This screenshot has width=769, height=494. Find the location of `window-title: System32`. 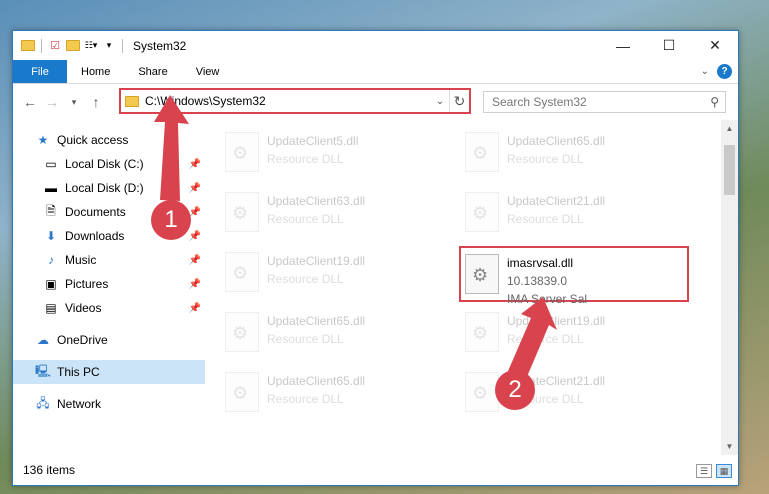

window-title: System32 is located at coordinates (160, 45).